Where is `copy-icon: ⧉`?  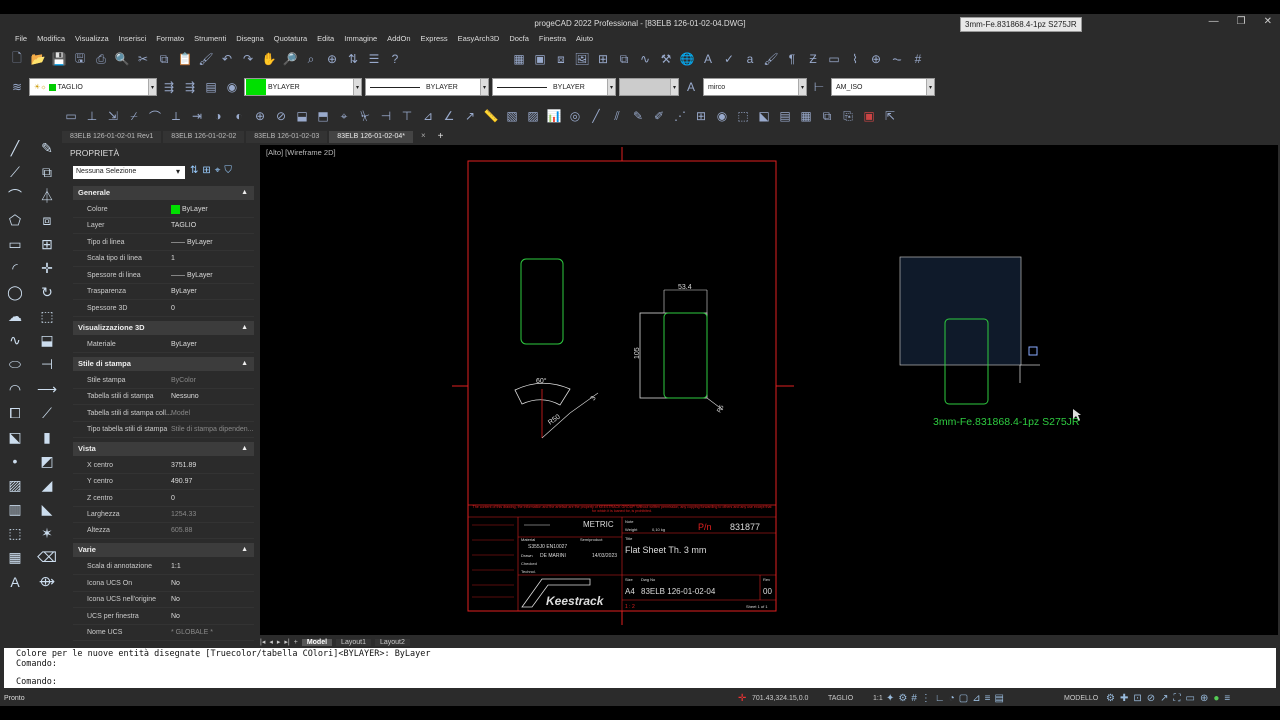
copy-icon: ⧉ is located at coordinates (164, 59).